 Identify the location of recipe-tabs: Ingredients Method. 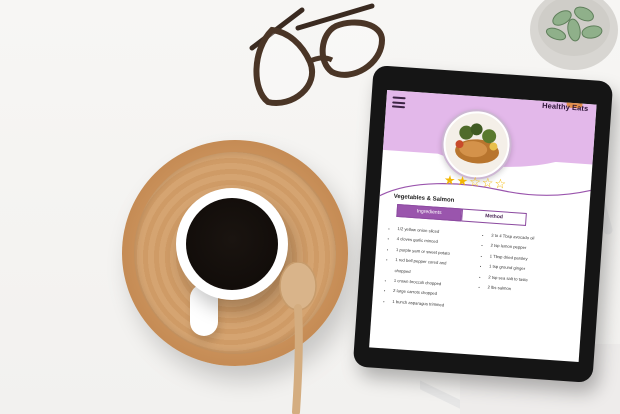
(461, 215).